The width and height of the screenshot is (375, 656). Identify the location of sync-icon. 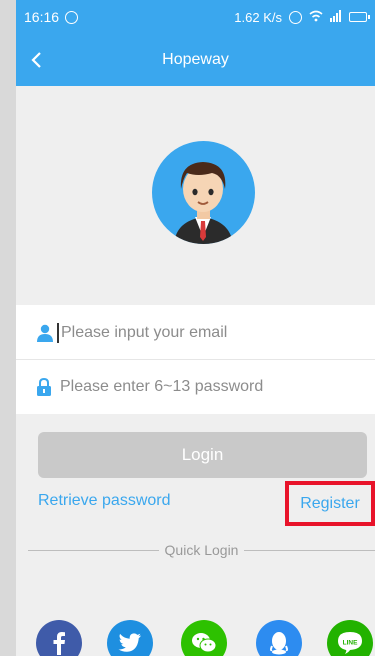
(72, 17).